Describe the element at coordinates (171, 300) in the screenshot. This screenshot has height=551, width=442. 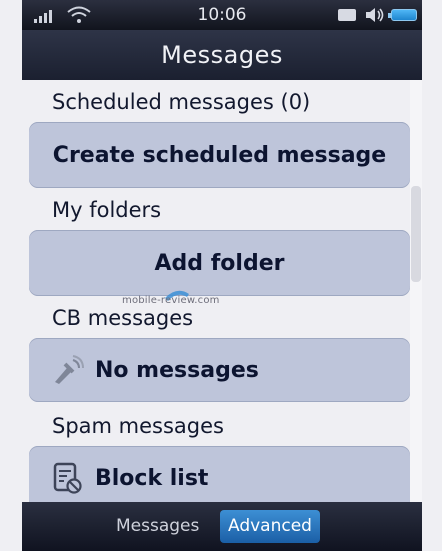
I see `watermark-text: mobile-review.com` at that location.